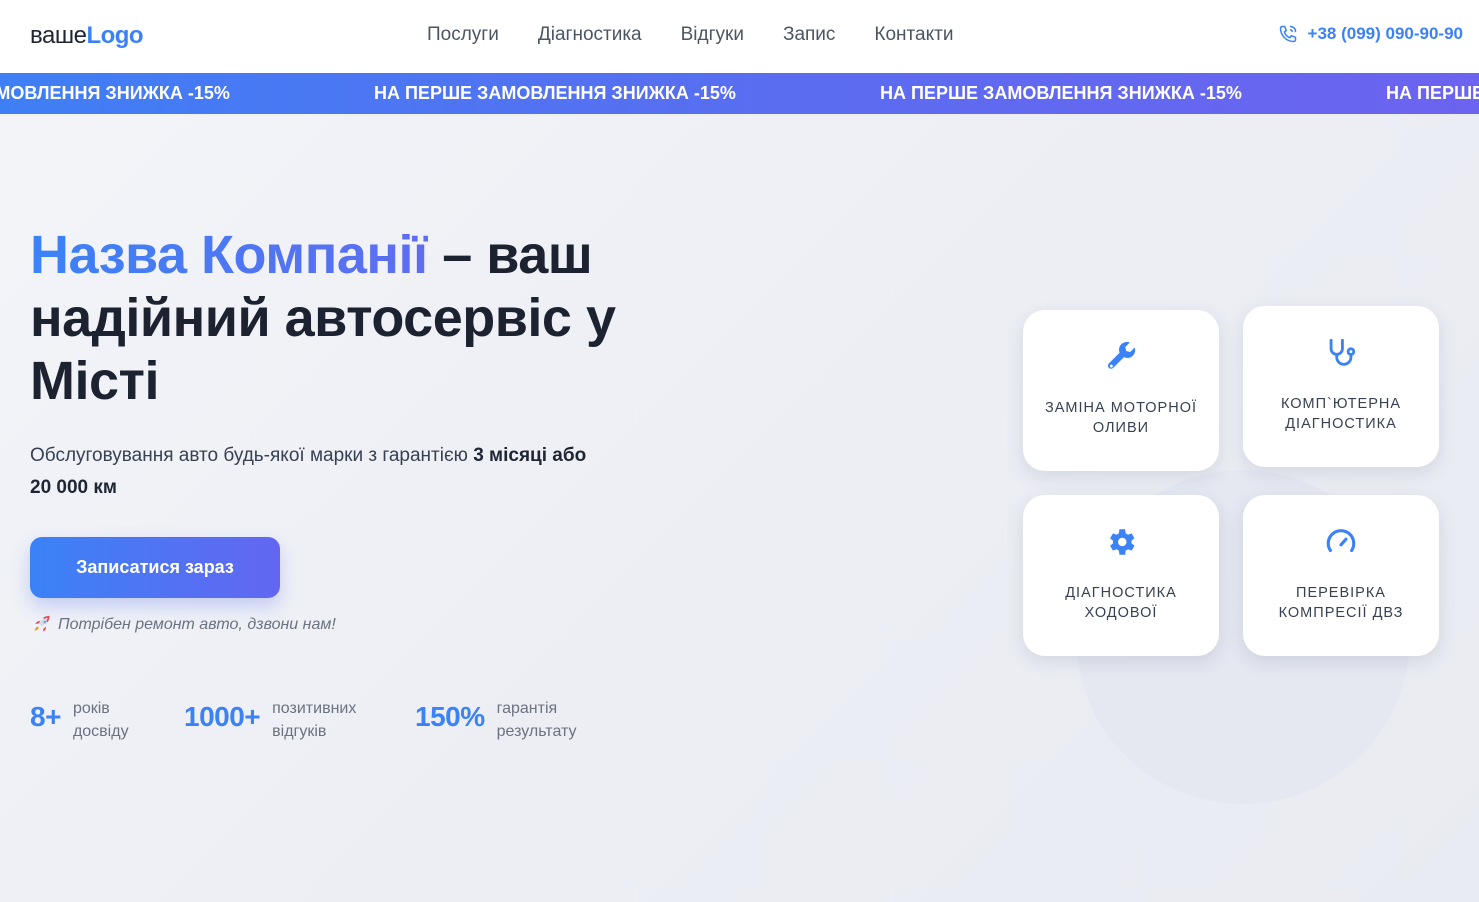  What do you see at coordinates (1121, 603) in the screenshot?
I see `service-card-label: Діагностика ходової` at bounding box center [1121, 603].